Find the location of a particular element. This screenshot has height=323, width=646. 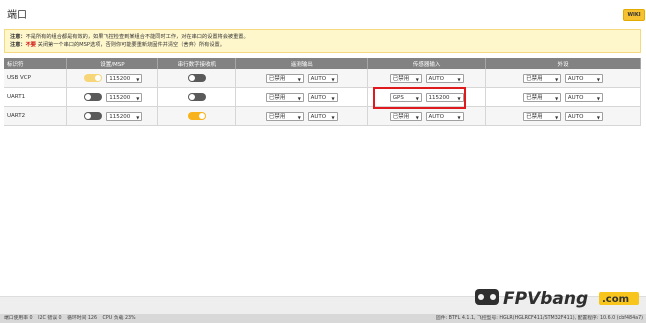

page-title: 端口 is located at coordinates (17, 15).